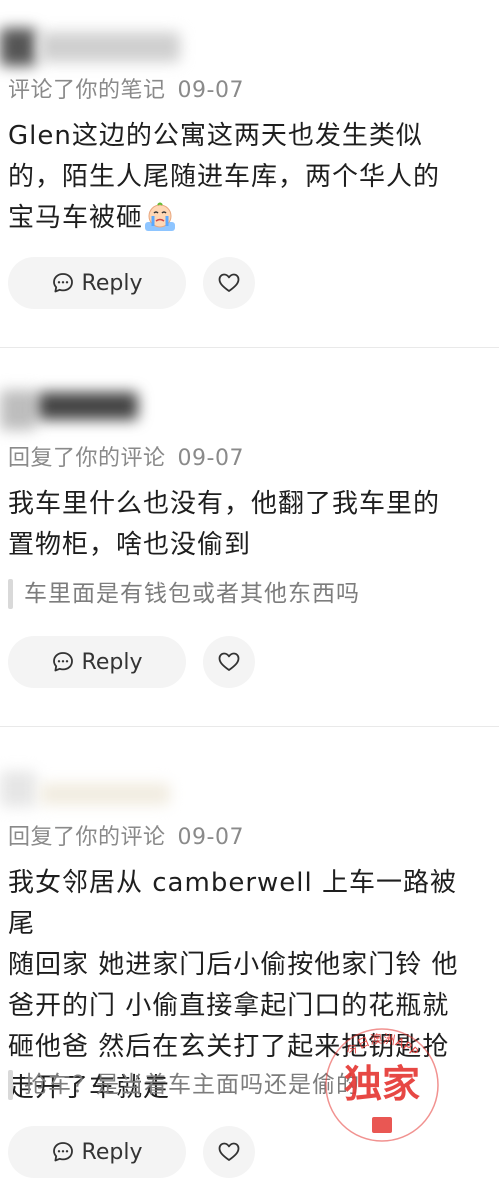 Image resolution: width=499 pixels, height=1182 pixels. I want to click on comment-line: 我女邻居从 camberwell 上车一路被尾, so click(232, 903).